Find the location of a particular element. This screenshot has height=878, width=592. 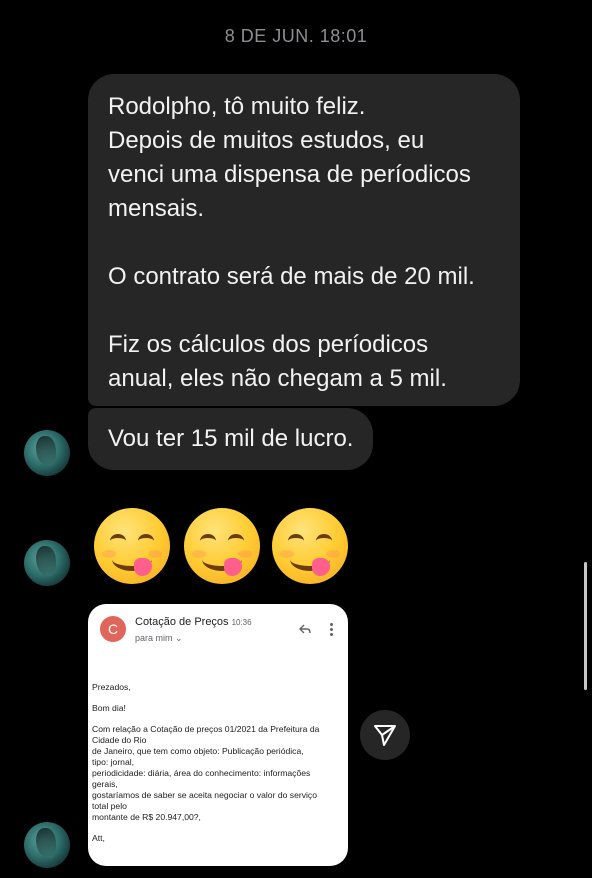

share-button is located at coordinates (385, 735).